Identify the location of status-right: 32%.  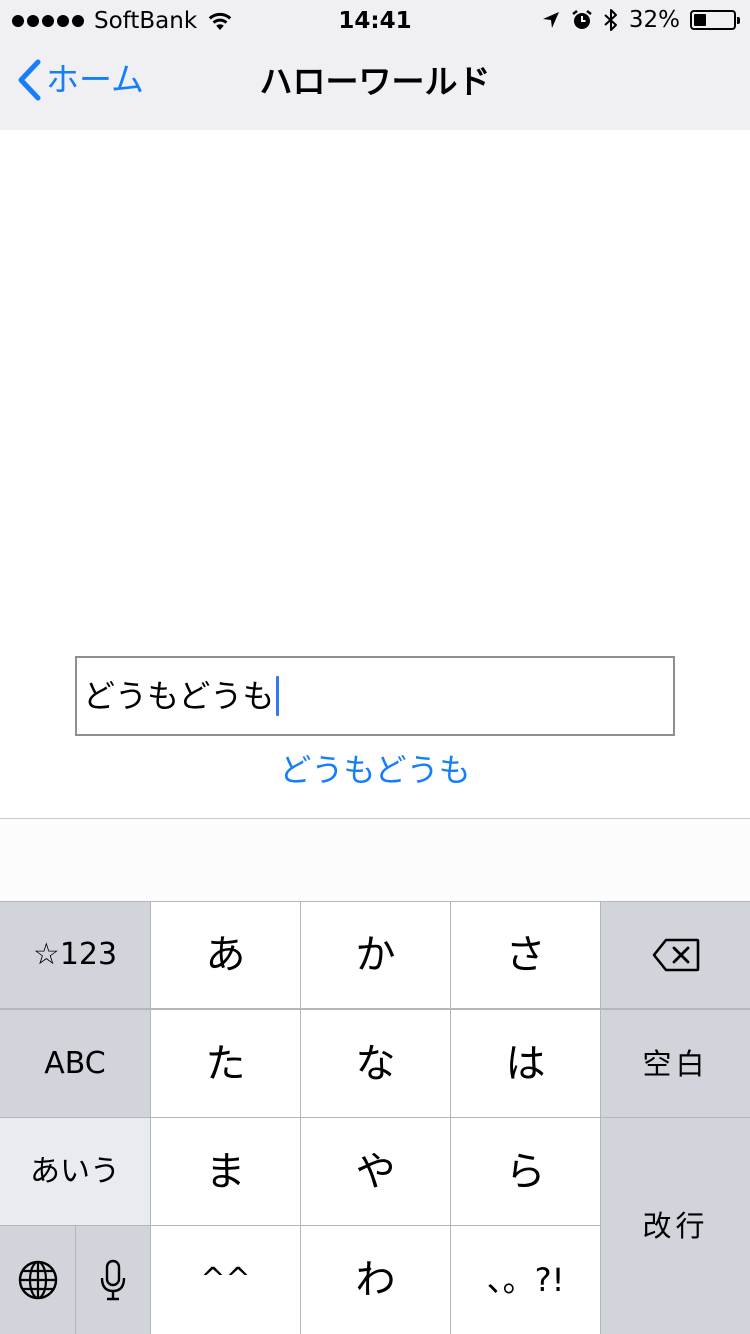
(640, 20).